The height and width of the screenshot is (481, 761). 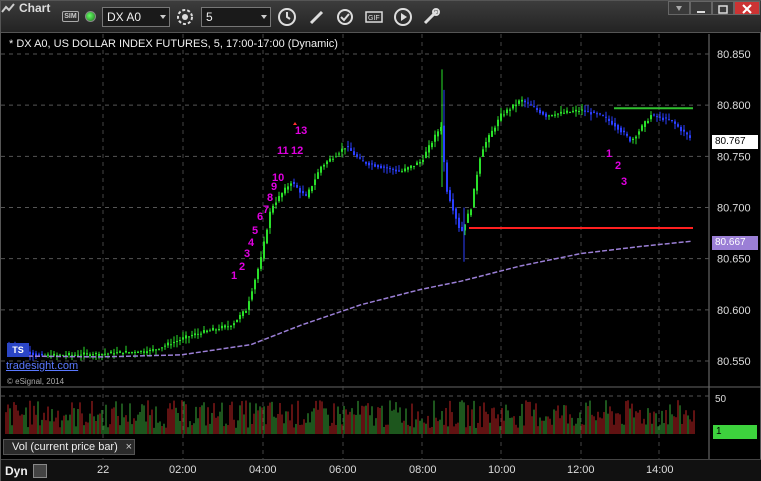 I want to click on tradesight-link: tradesight.com, so click(x=42, y=366).